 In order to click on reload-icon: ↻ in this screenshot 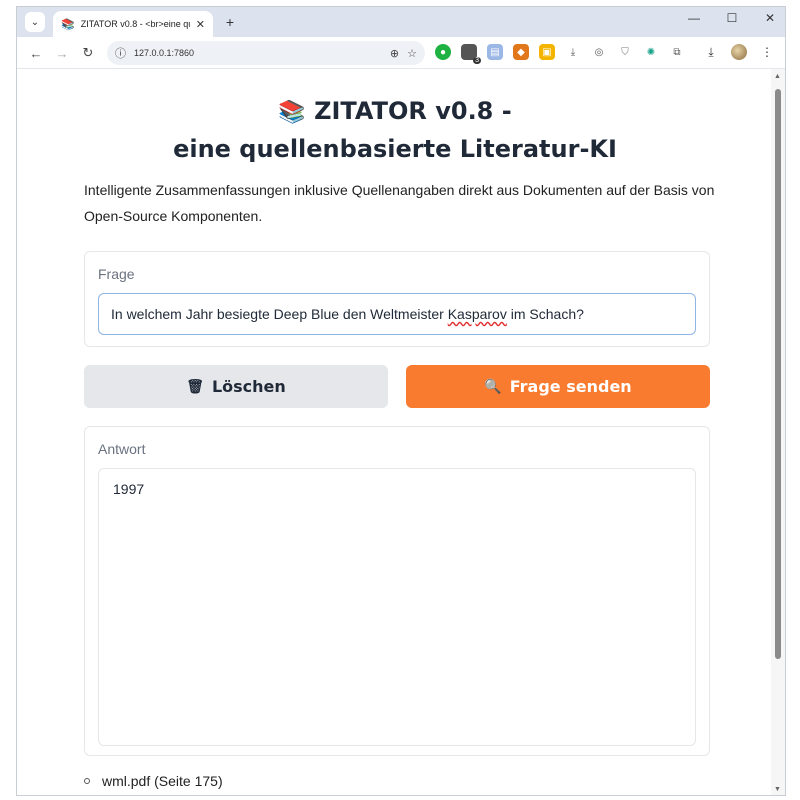, I will do `click(88, 53)`.